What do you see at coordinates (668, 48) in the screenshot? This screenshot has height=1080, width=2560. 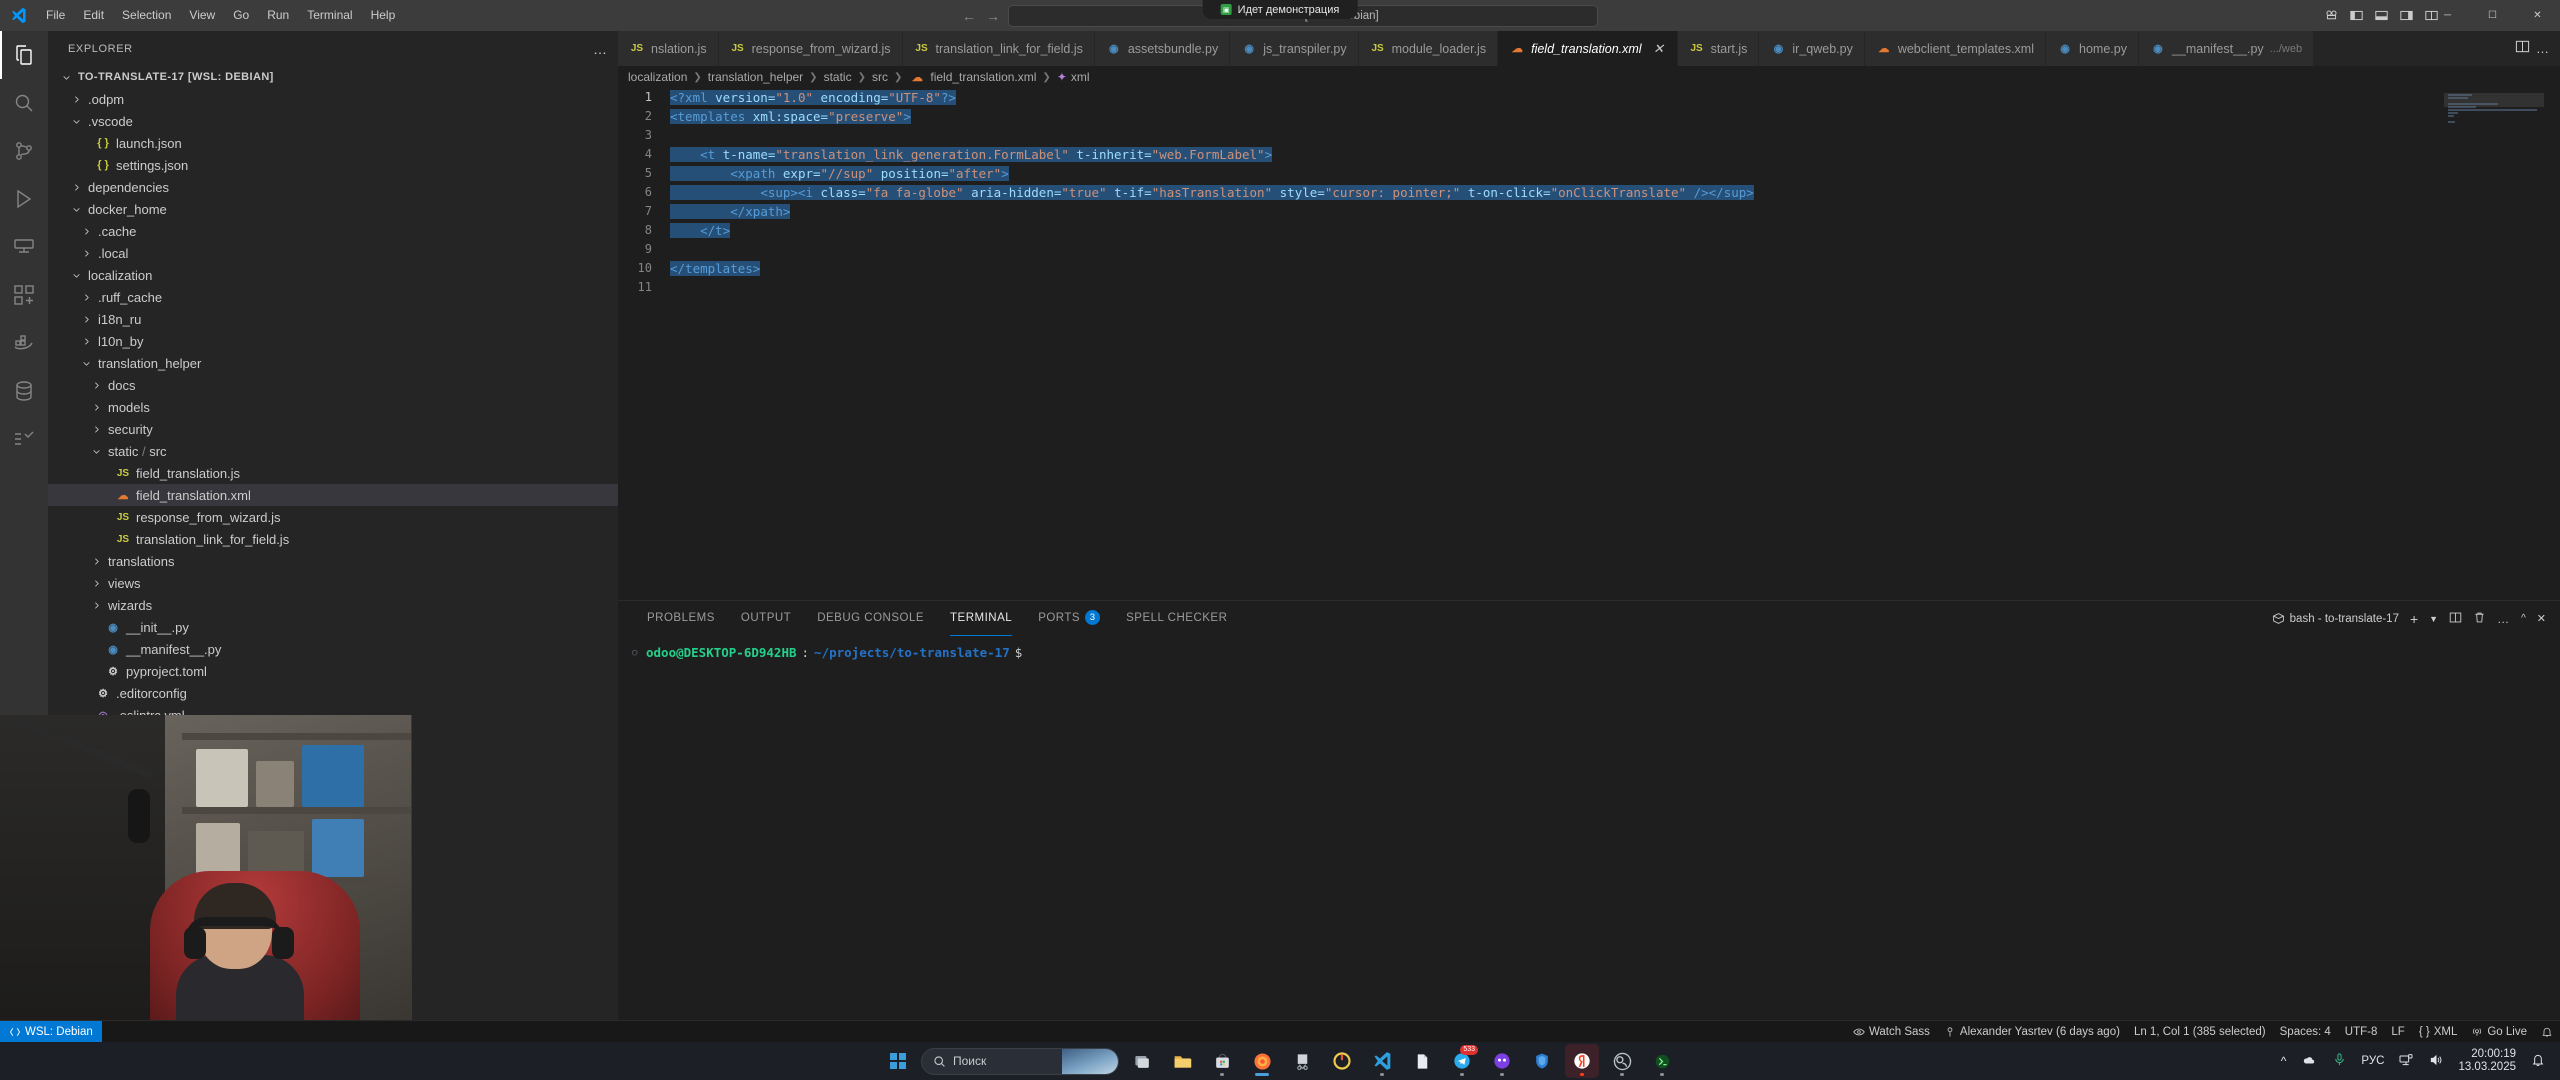 I see `editor-tab-nslation-js: JS nslation.js` at bounding box center [668, 48].